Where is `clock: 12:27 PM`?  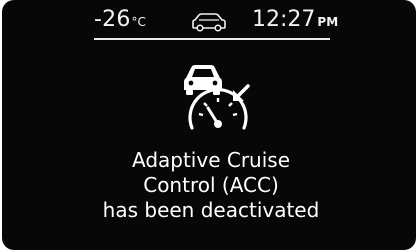
clock: 12:27 PM is located at coordinates (295, 21).